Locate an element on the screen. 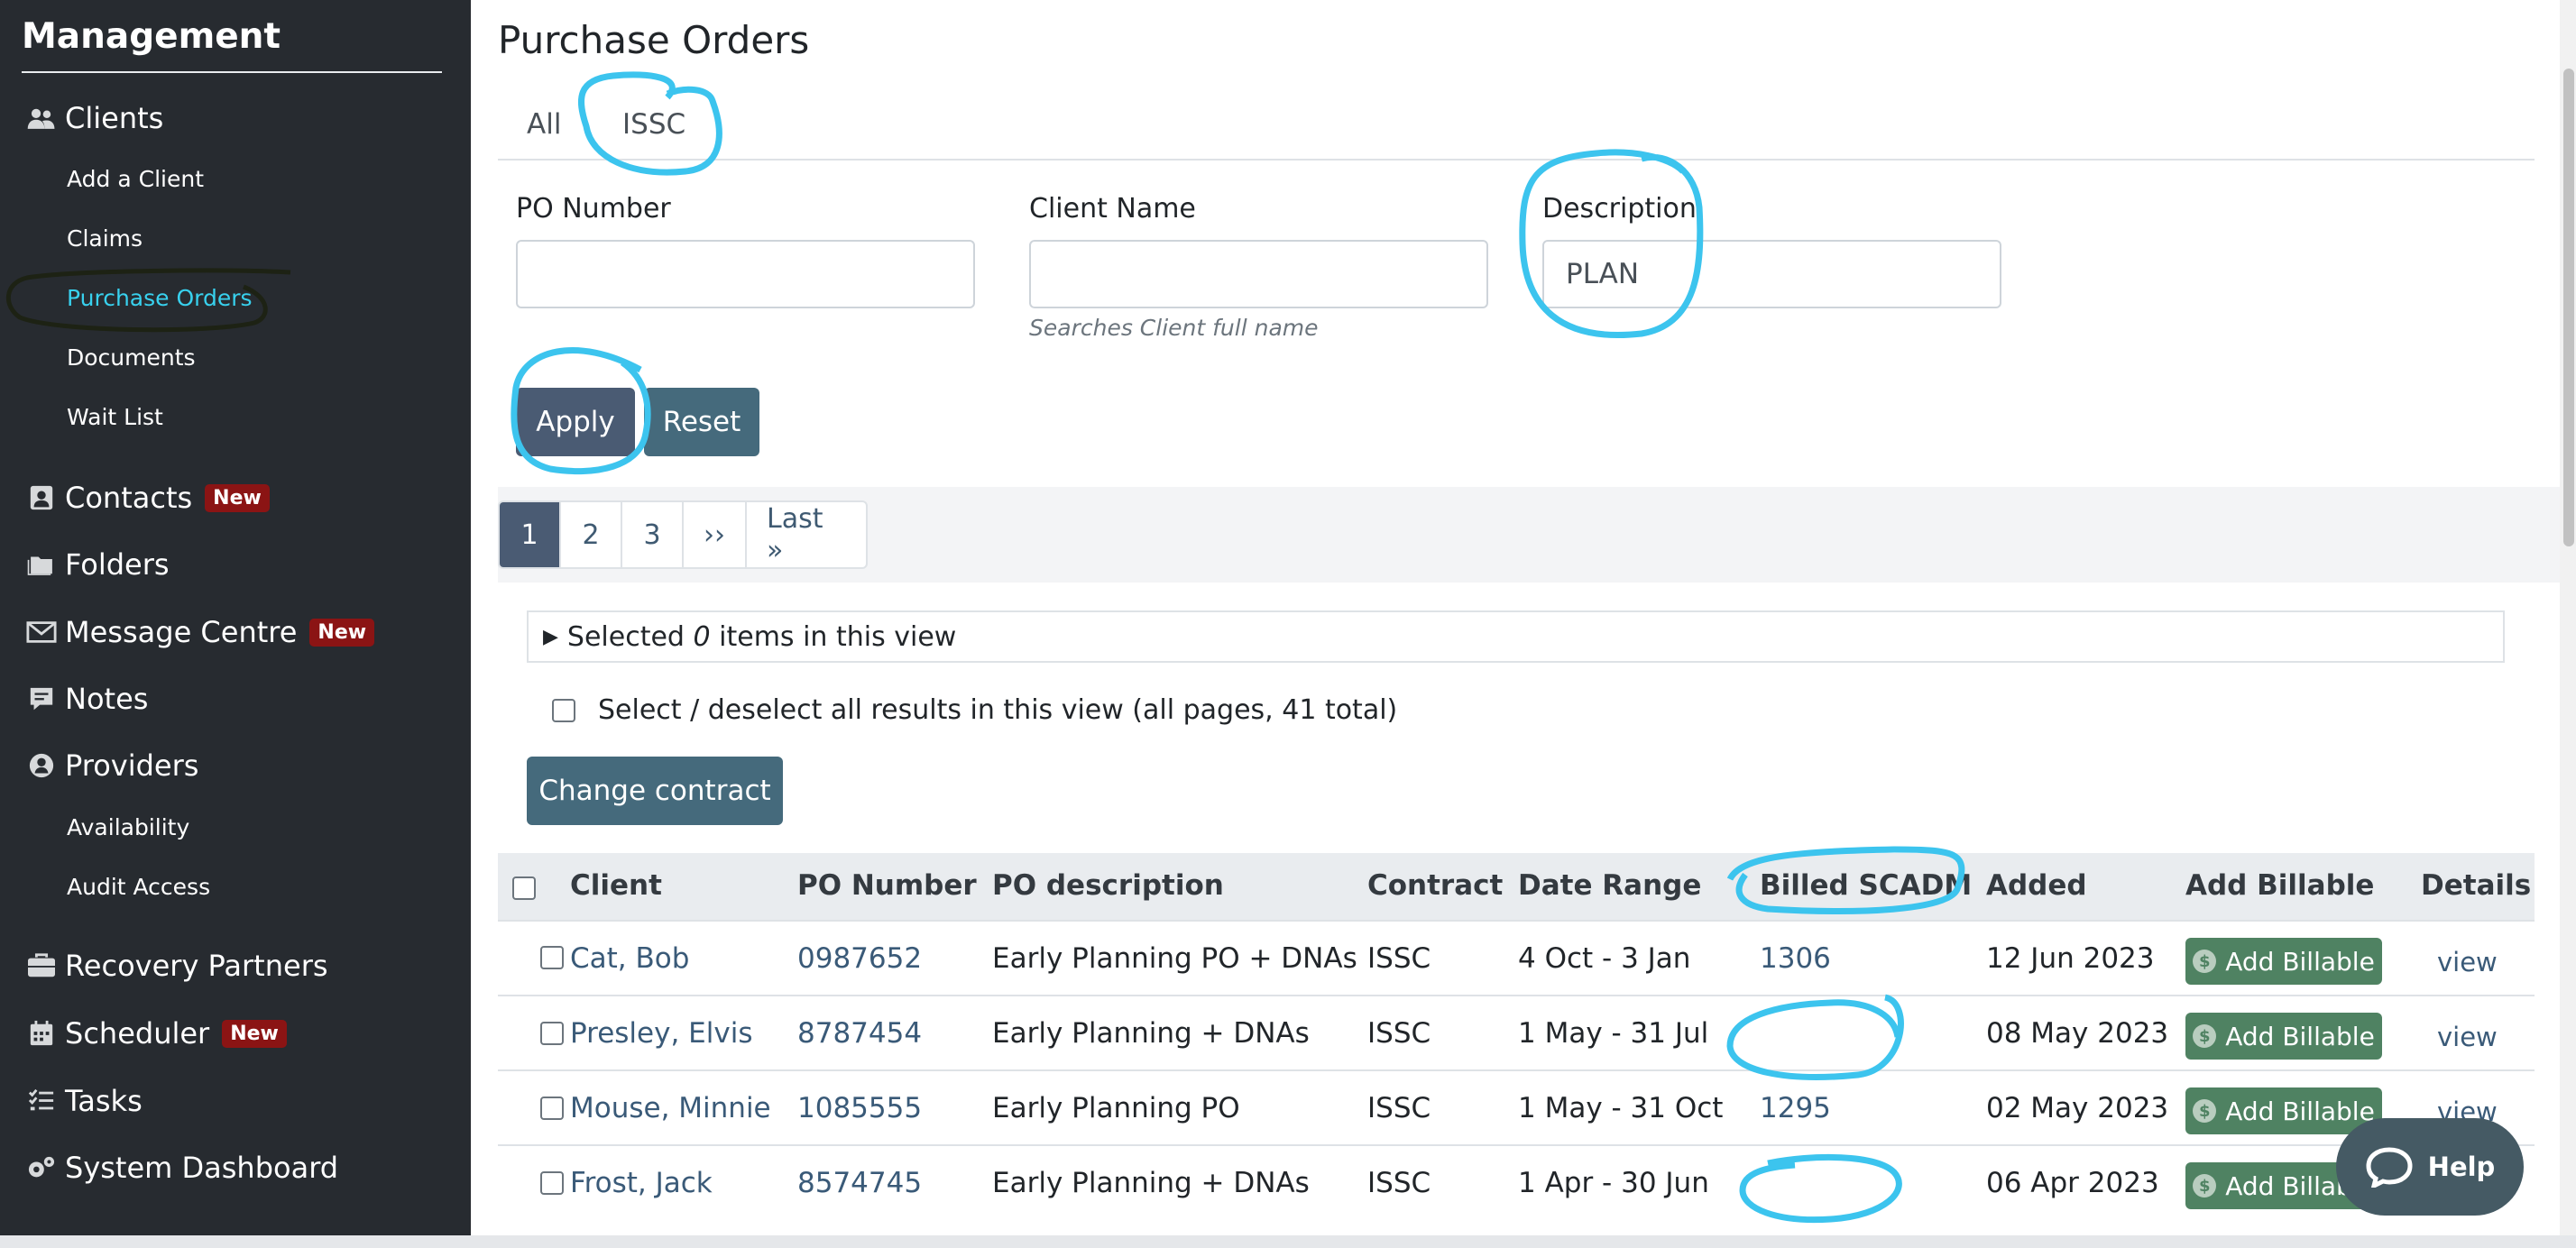  tab-all: All is located at coordinates (544, 125).